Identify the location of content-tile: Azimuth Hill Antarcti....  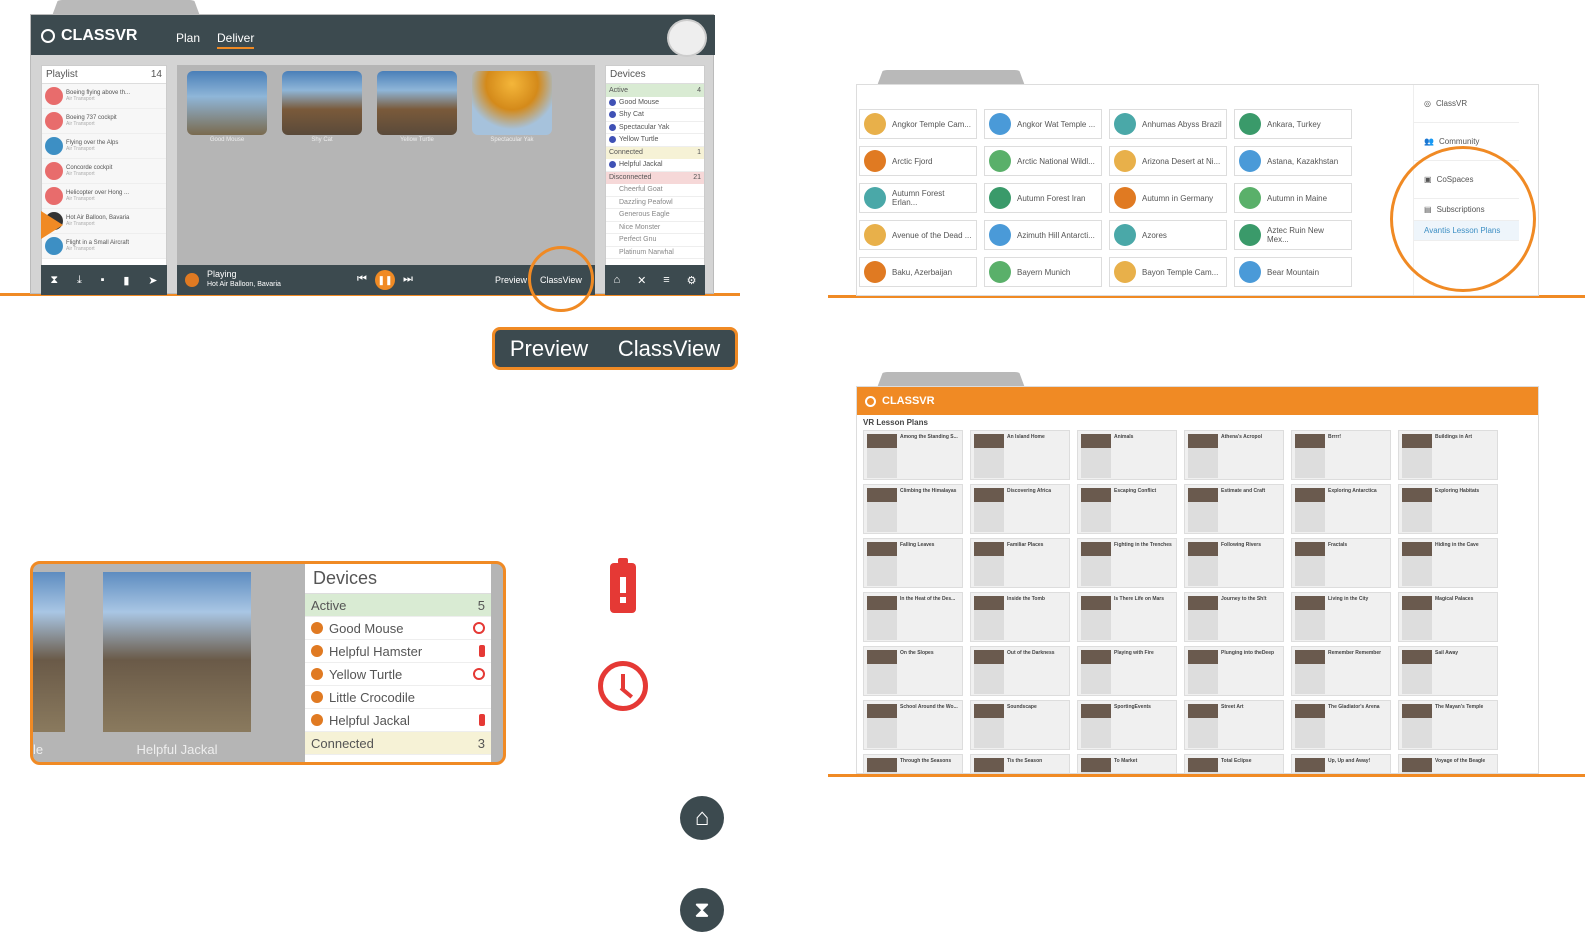
(1043, 235).